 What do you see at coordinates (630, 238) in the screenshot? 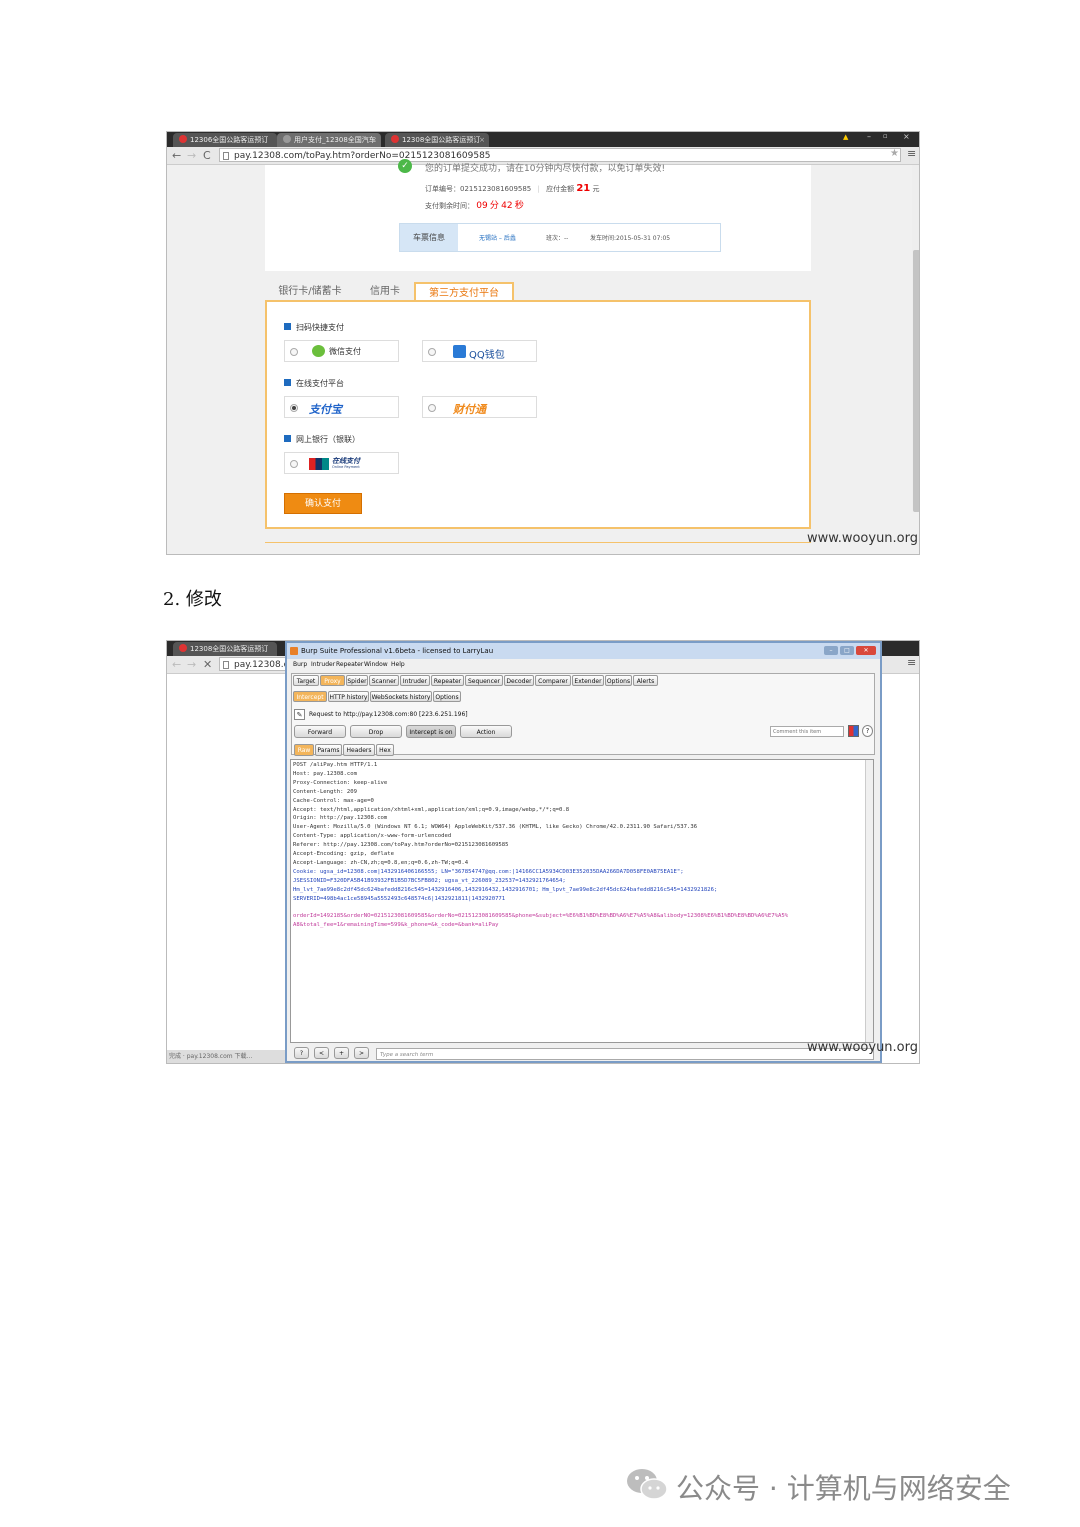
I see `ticket-departure-time: 发车时间:2015-05-31 07:05` at bounding box center [630, 238].